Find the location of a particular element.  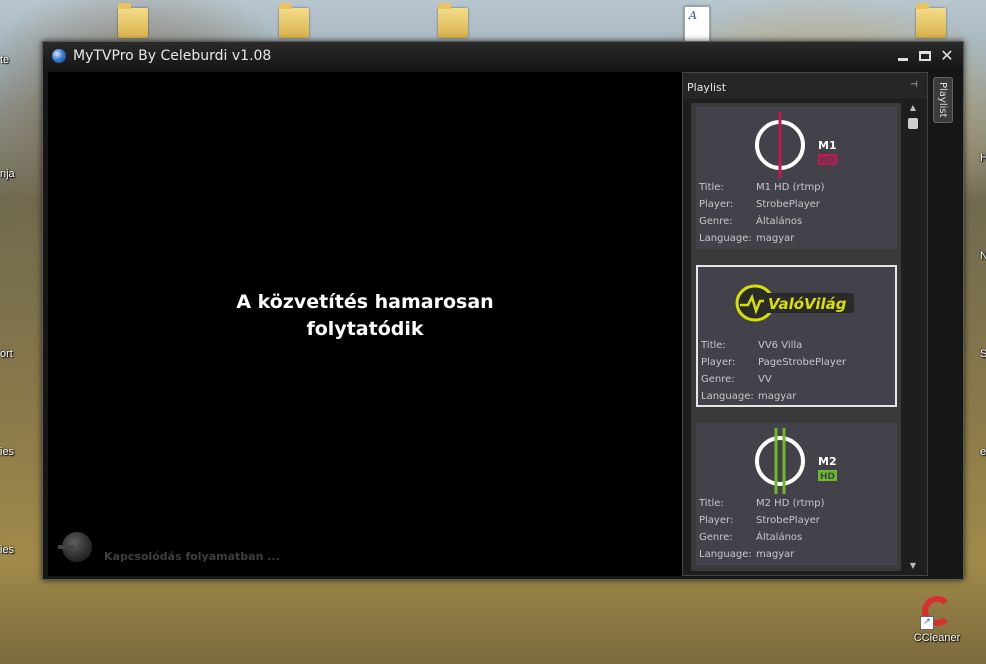

item-player: PageStrobePlayer is located at coordinates (802, 362).